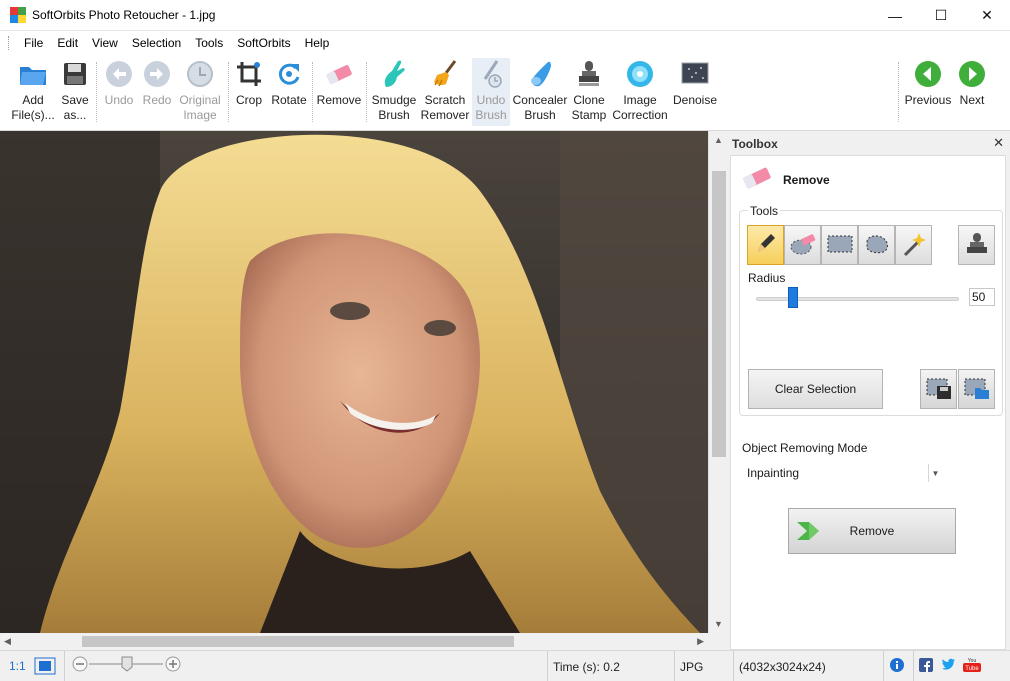  I want to click on broom-brush-icon, so click(445, 74).